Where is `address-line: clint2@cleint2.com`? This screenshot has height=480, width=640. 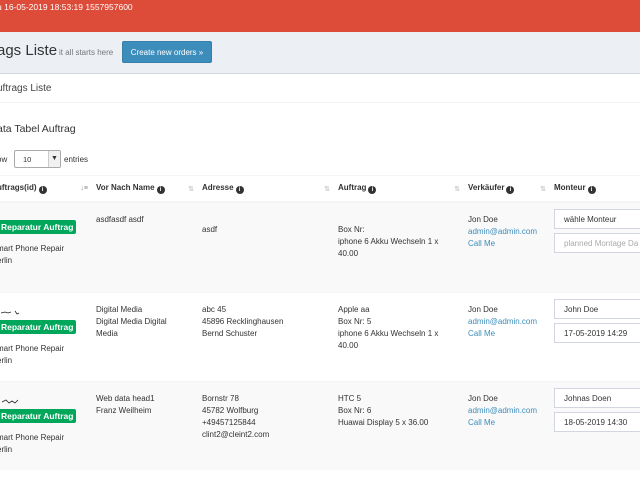
address-line: clint2@cleint2.com is located at coordinates (236, 434).